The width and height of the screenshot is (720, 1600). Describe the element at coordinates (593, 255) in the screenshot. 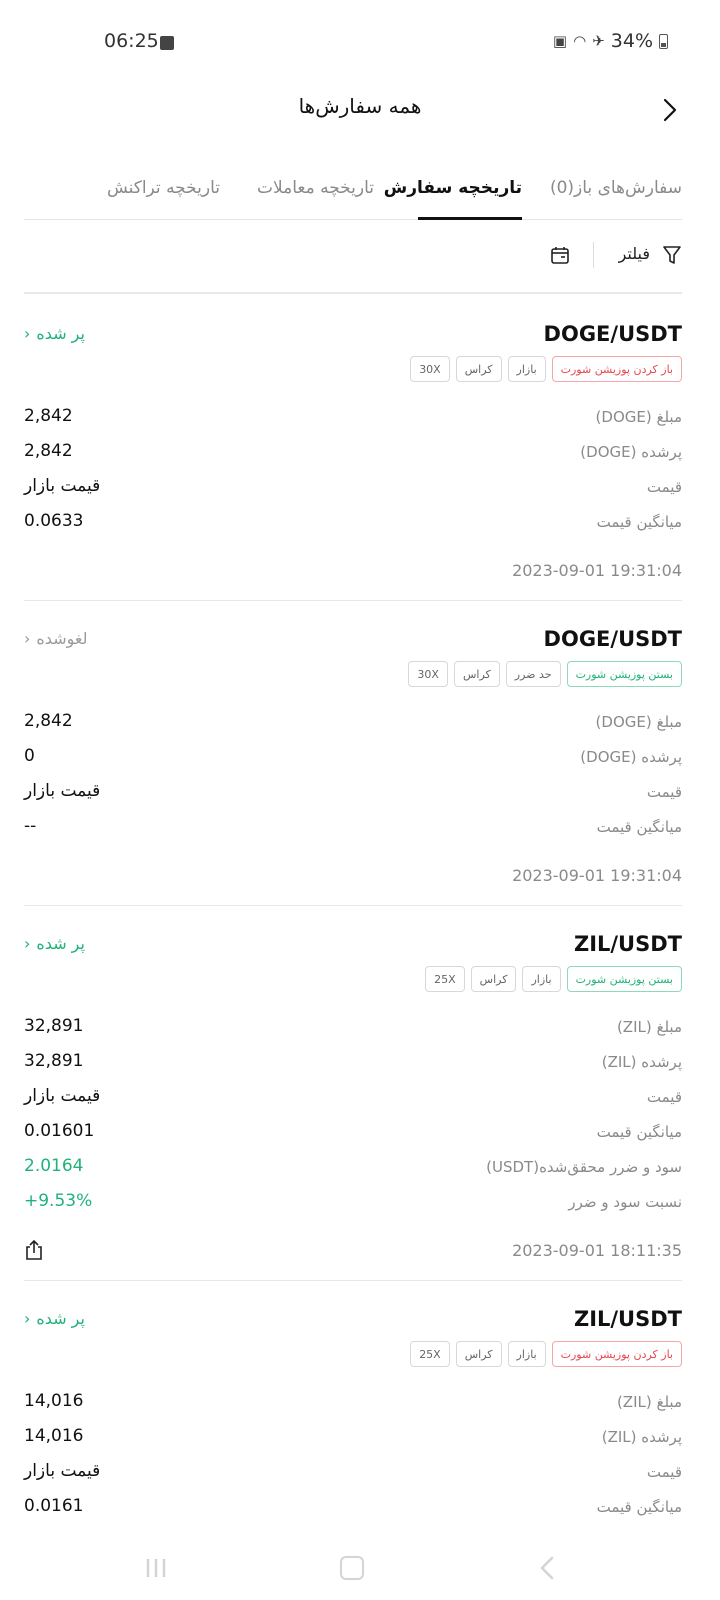

I see `divider` at that location.